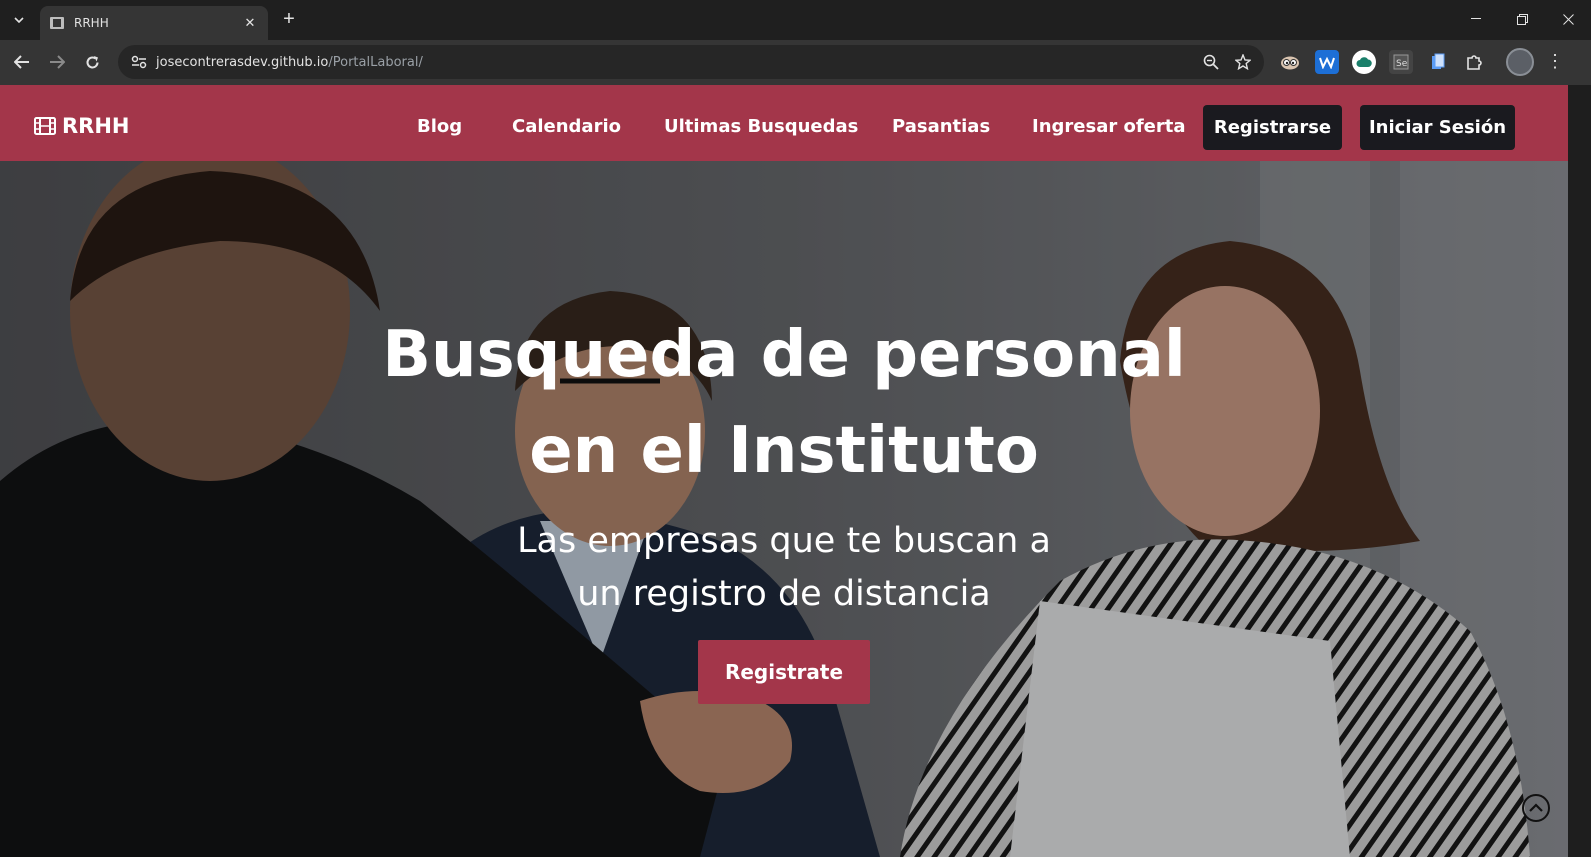 The width and height of the screenshot is (1591, 857). I want to click on extension-eyes-icon, so click(1290, 62).